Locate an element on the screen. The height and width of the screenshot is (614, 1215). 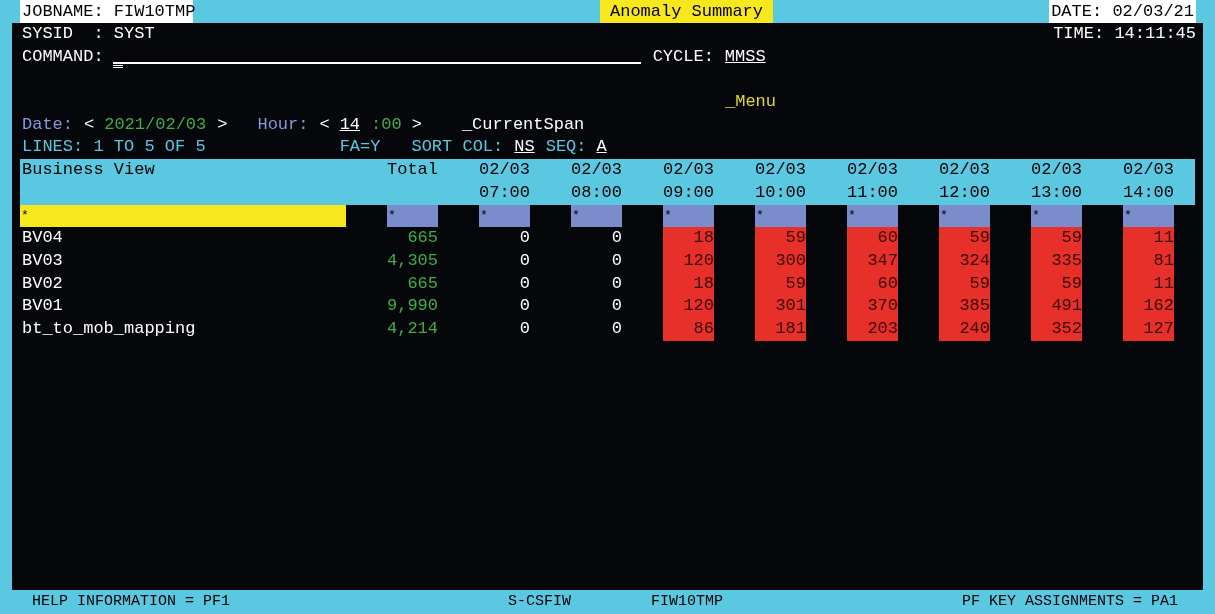
command-label: COMMAND: is located at coordinates (63, 56).